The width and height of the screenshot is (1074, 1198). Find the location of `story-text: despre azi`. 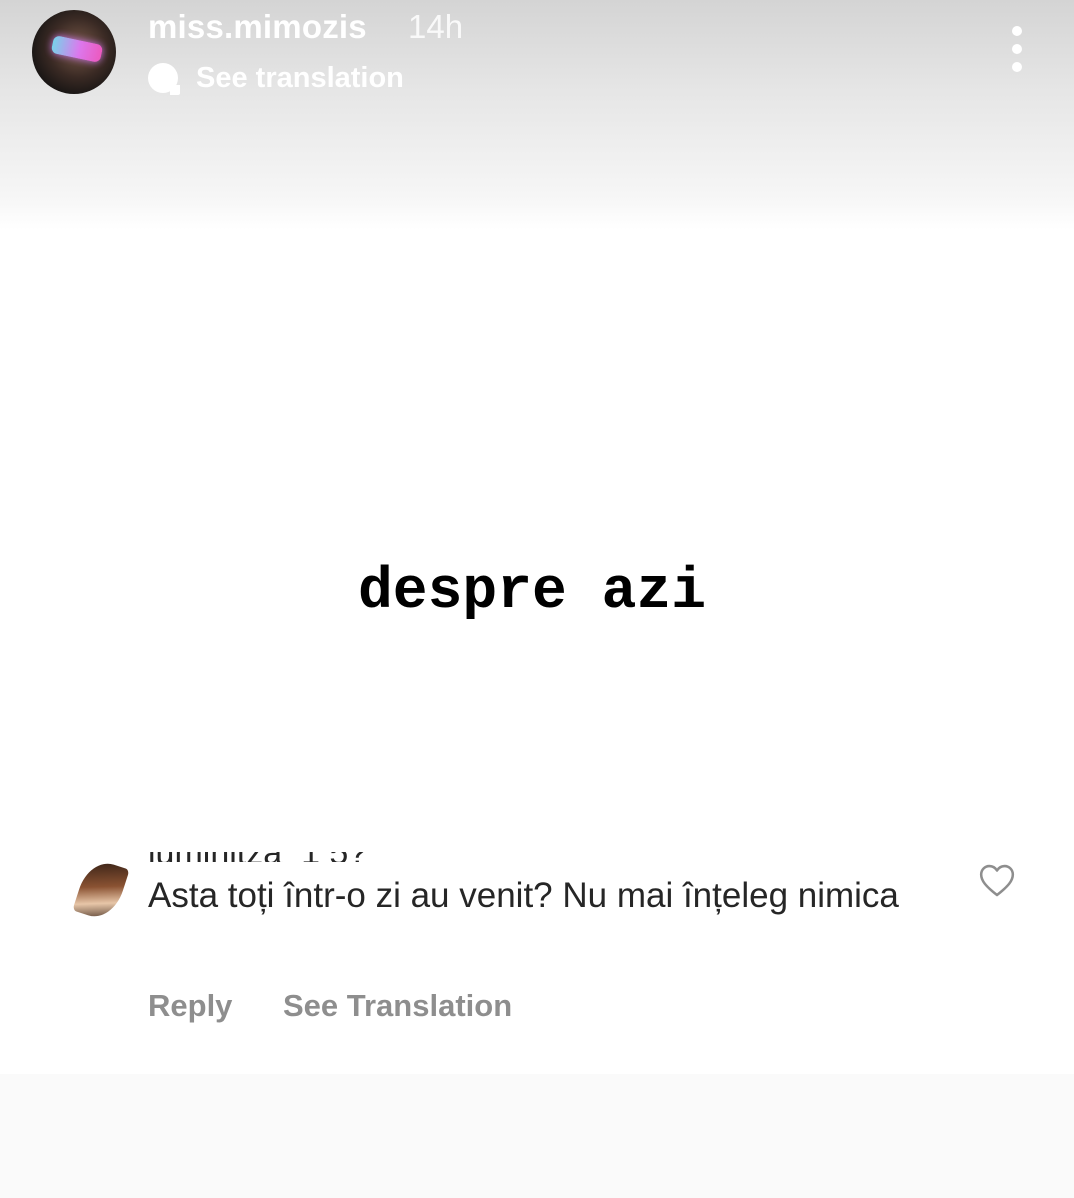

story-text: despre azi is located at coordinates (532, 591).